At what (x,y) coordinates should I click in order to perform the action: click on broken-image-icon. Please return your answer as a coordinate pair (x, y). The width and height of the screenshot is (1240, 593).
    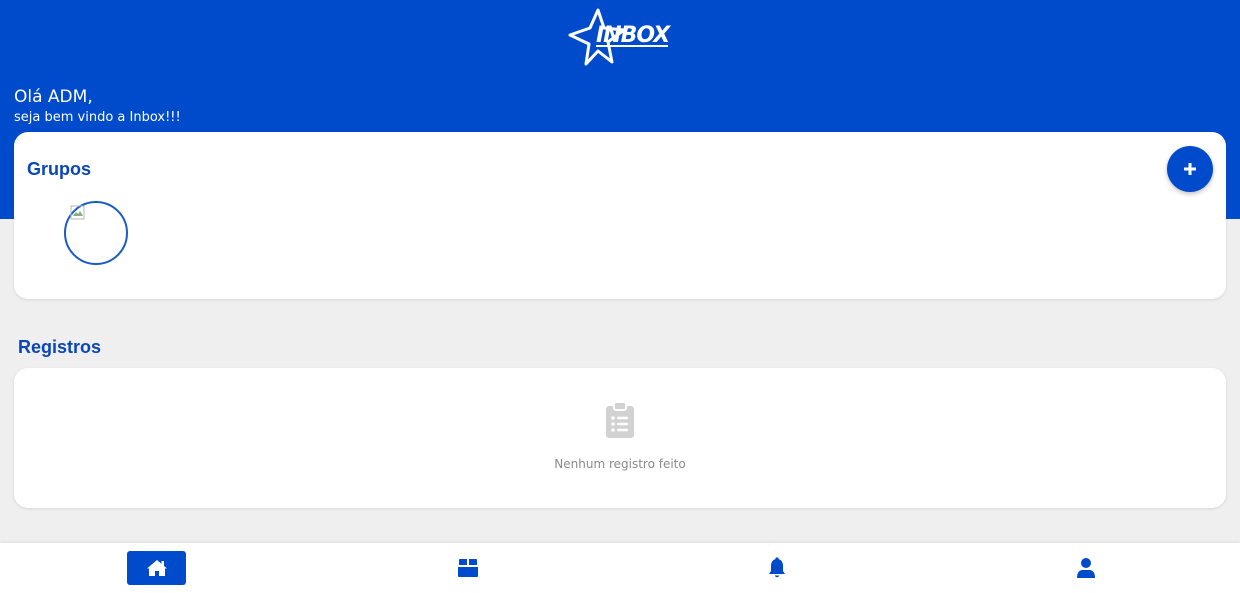
    Looking at the image, I should click on (77, 212).